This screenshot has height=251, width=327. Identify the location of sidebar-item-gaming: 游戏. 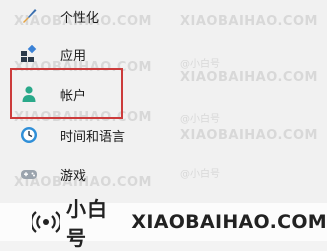
(53, 174).